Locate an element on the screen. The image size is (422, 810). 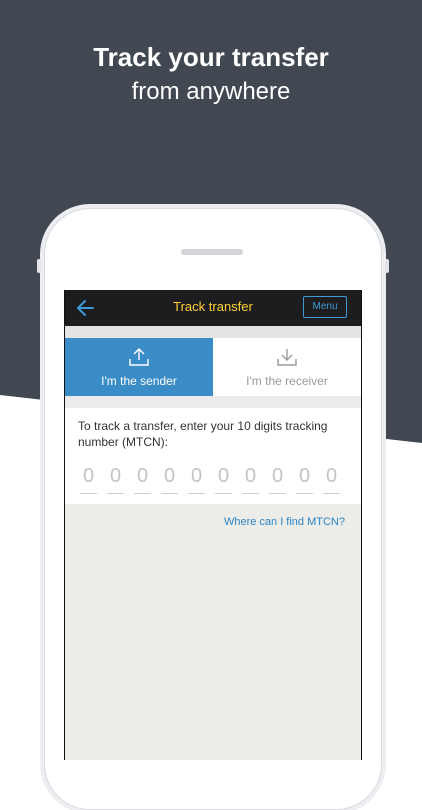
tab-receiver: I'm the receiver is located at coordinates (287, 367).